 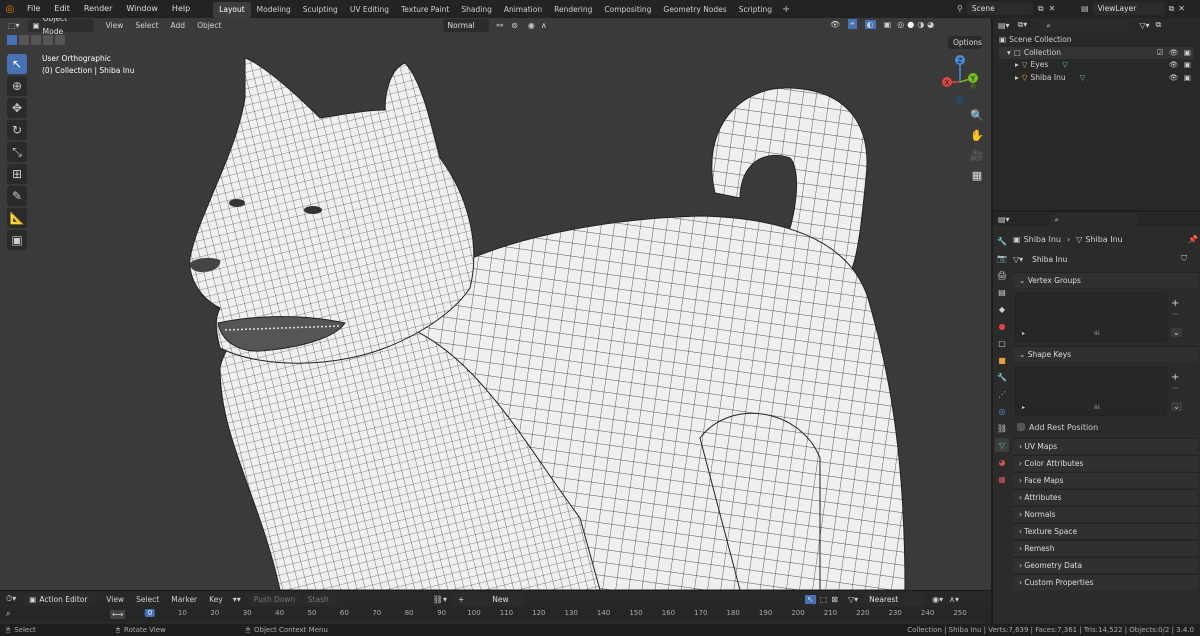 I want to click on view-layer-selector: ViewLayer, so click(x=1128, y=8).